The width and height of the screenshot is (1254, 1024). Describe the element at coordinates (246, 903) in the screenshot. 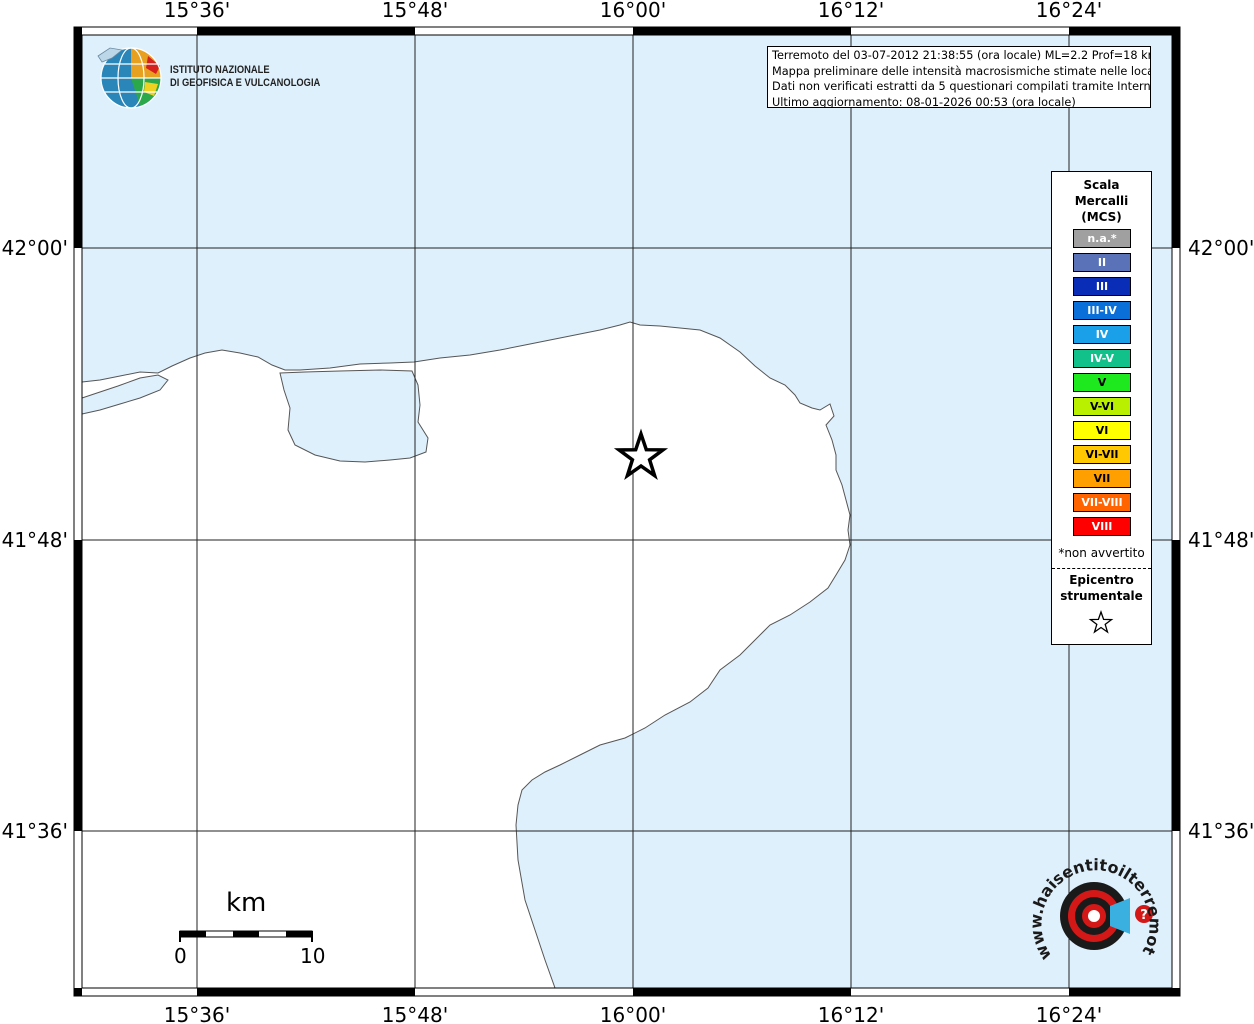

I see `scale-title: km` at that location.